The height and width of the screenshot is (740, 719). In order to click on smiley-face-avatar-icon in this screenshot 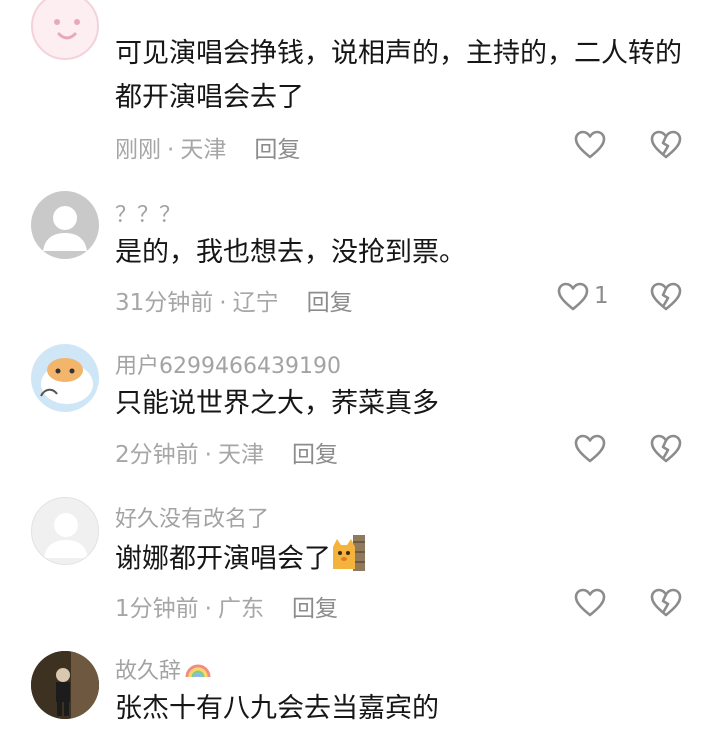, I will do `click(67, 29)`.